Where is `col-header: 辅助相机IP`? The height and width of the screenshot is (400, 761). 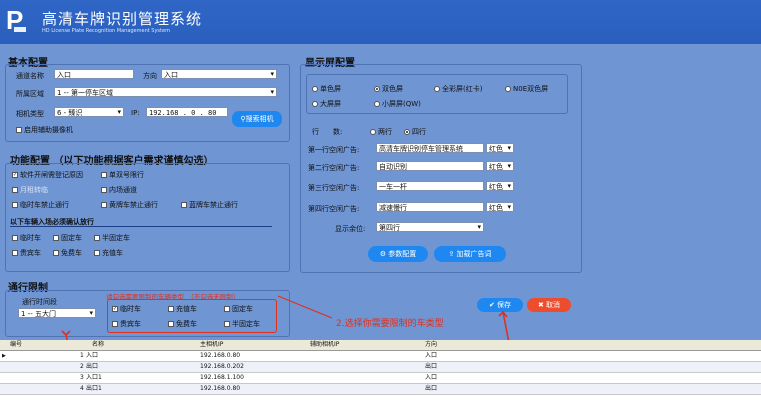 col-header: 辅助相机IP is located at coordinates (324, 345).